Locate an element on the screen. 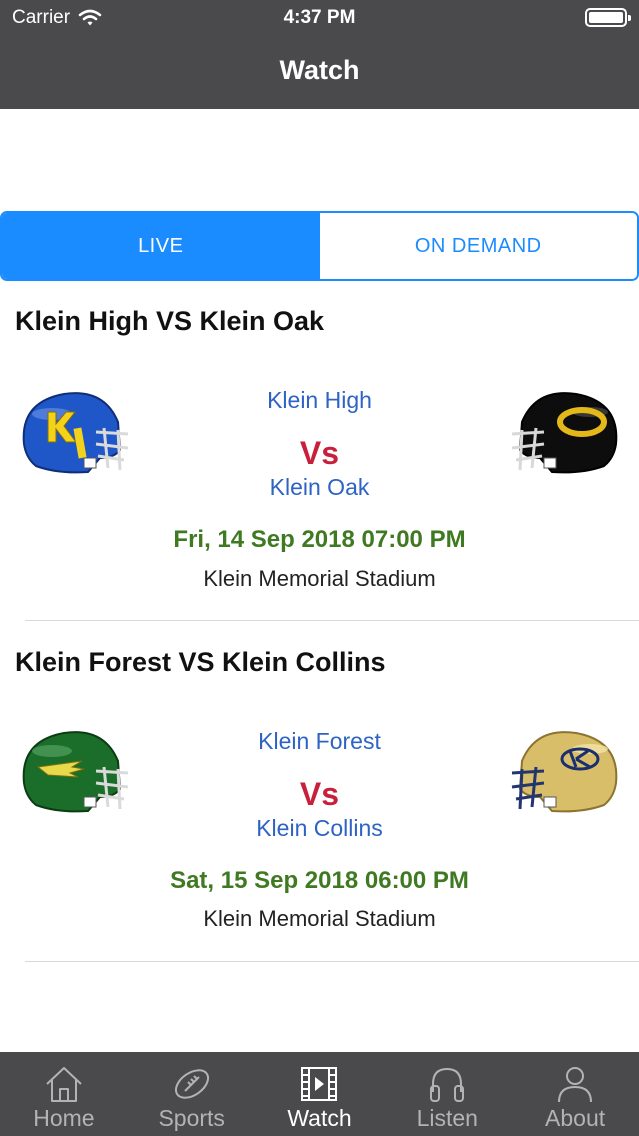 The image size is (639, 1136). tab-label: Listen is located at coordinates (447, 1118).